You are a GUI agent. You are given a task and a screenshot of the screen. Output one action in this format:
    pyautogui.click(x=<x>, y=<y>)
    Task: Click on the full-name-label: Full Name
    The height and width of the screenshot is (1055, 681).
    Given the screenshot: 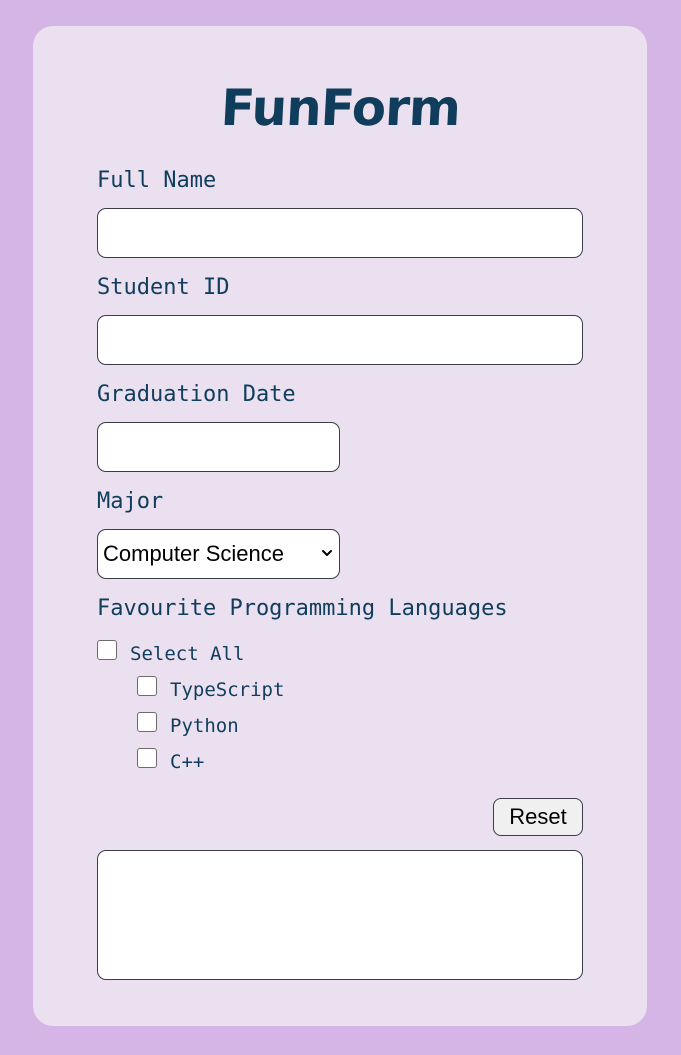 What is the action you would take?
    pyautogui.click(x=157, y=180)
    